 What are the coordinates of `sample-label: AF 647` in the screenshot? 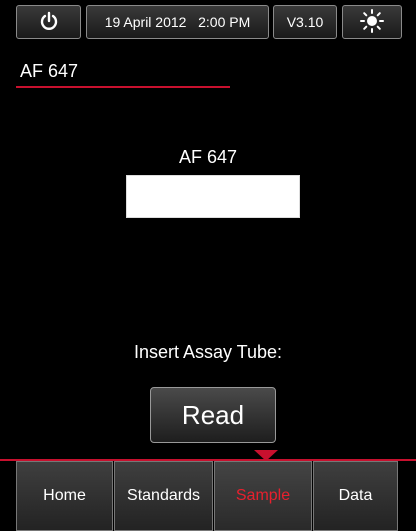 It's located at (208, 157).